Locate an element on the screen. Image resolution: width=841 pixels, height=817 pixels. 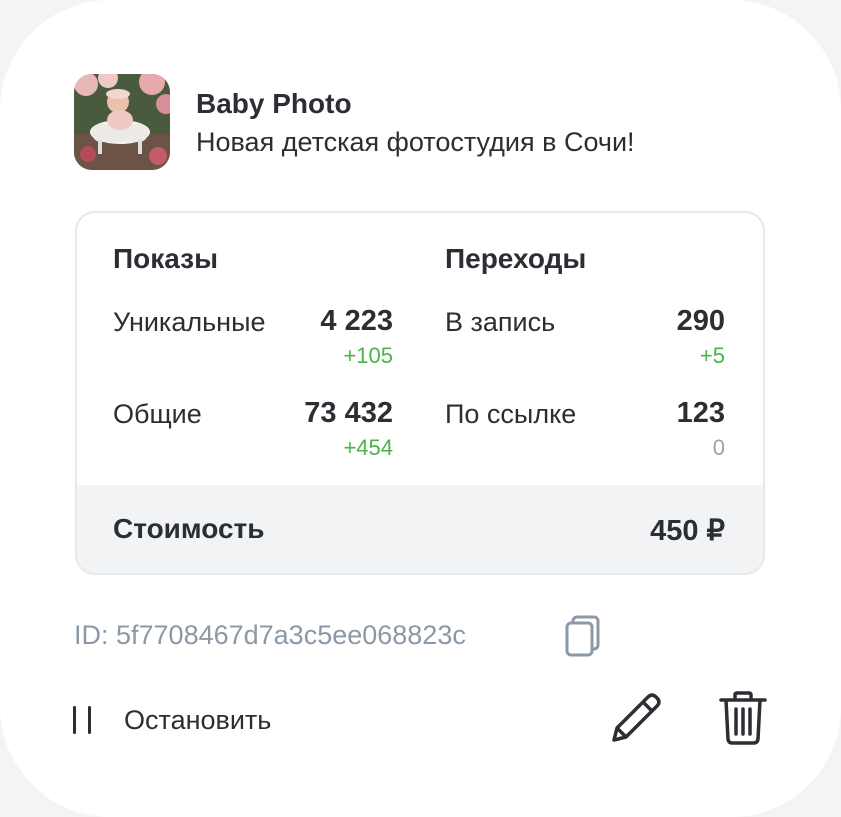
pencil-icon is located at coordinates (636, 717).